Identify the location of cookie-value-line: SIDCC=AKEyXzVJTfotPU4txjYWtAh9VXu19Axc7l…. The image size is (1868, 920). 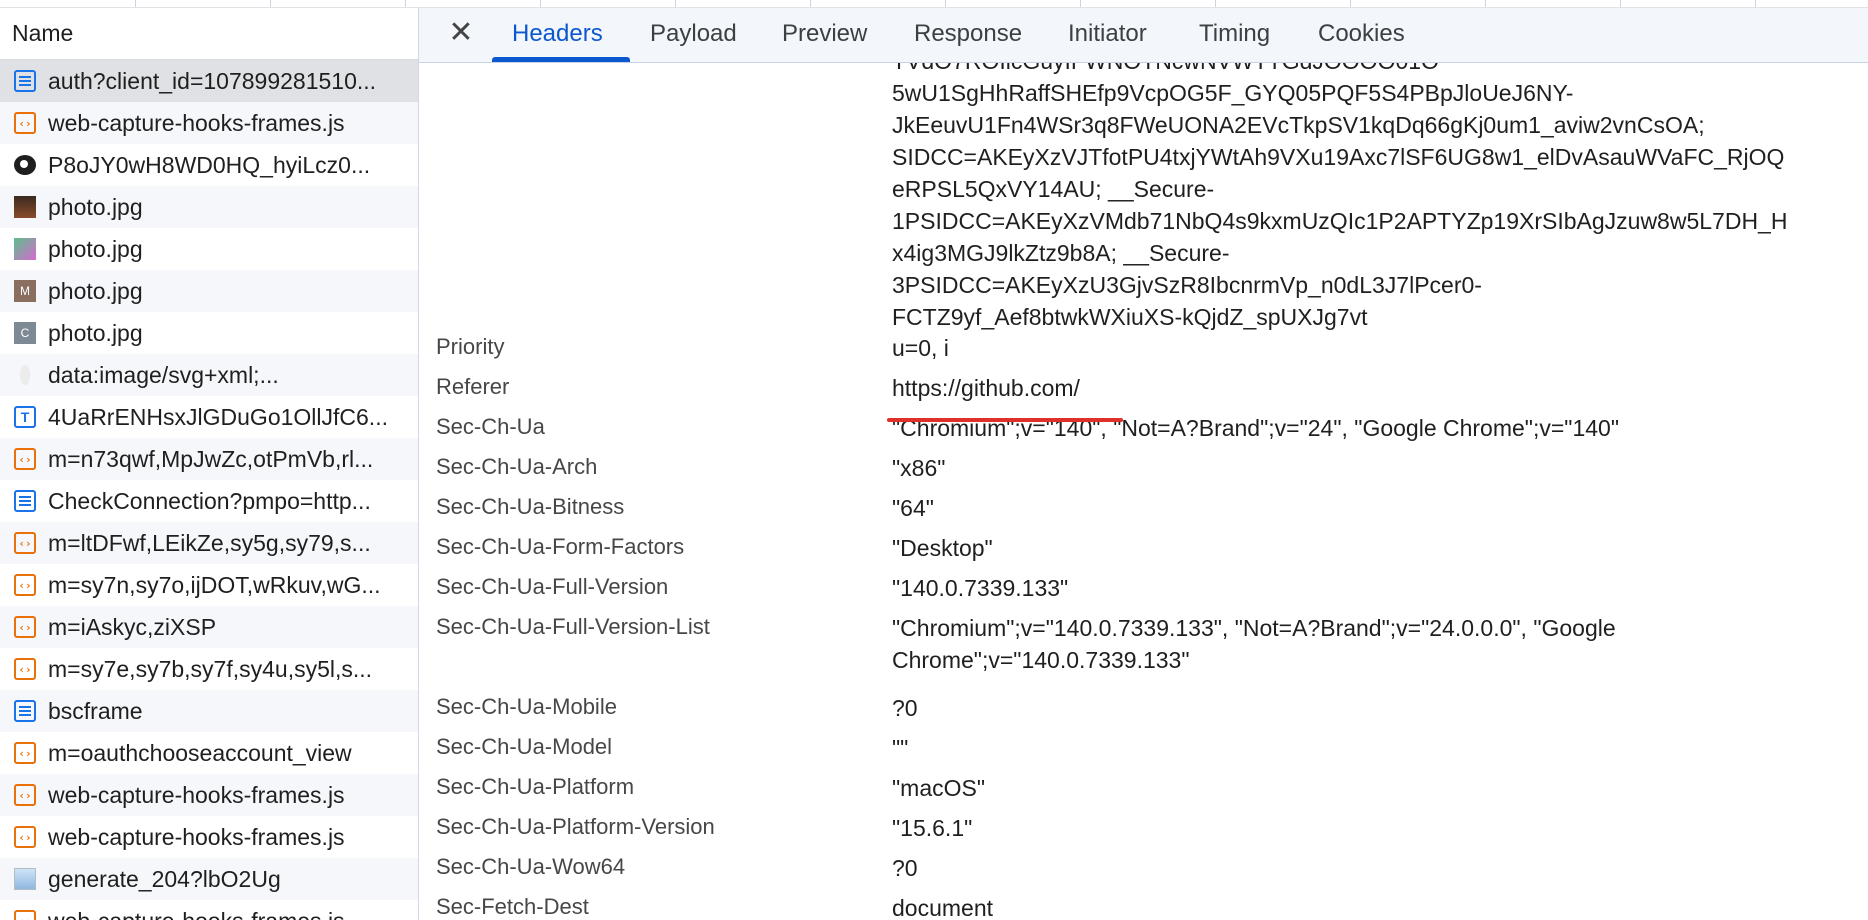
(1338, 157).